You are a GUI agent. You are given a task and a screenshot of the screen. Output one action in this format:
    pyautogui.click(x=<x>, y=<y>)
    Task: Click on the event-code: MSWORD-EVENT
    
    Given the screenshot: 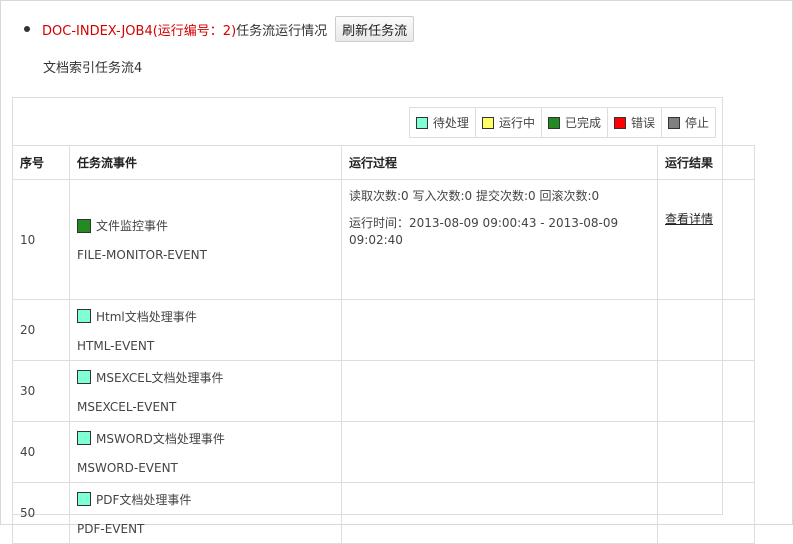 What is the action you would take?
    pyautogui.click(x=127, y=467)
    